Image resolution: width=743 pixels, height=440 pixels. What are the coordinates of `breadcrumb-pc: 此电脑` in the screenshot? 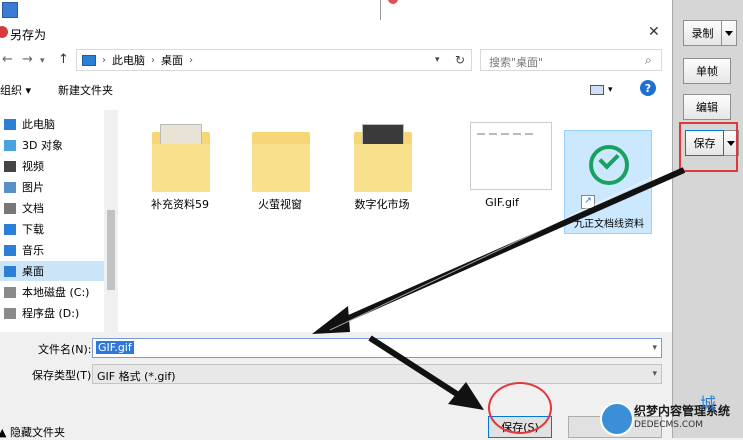 It's located at (128, 60).